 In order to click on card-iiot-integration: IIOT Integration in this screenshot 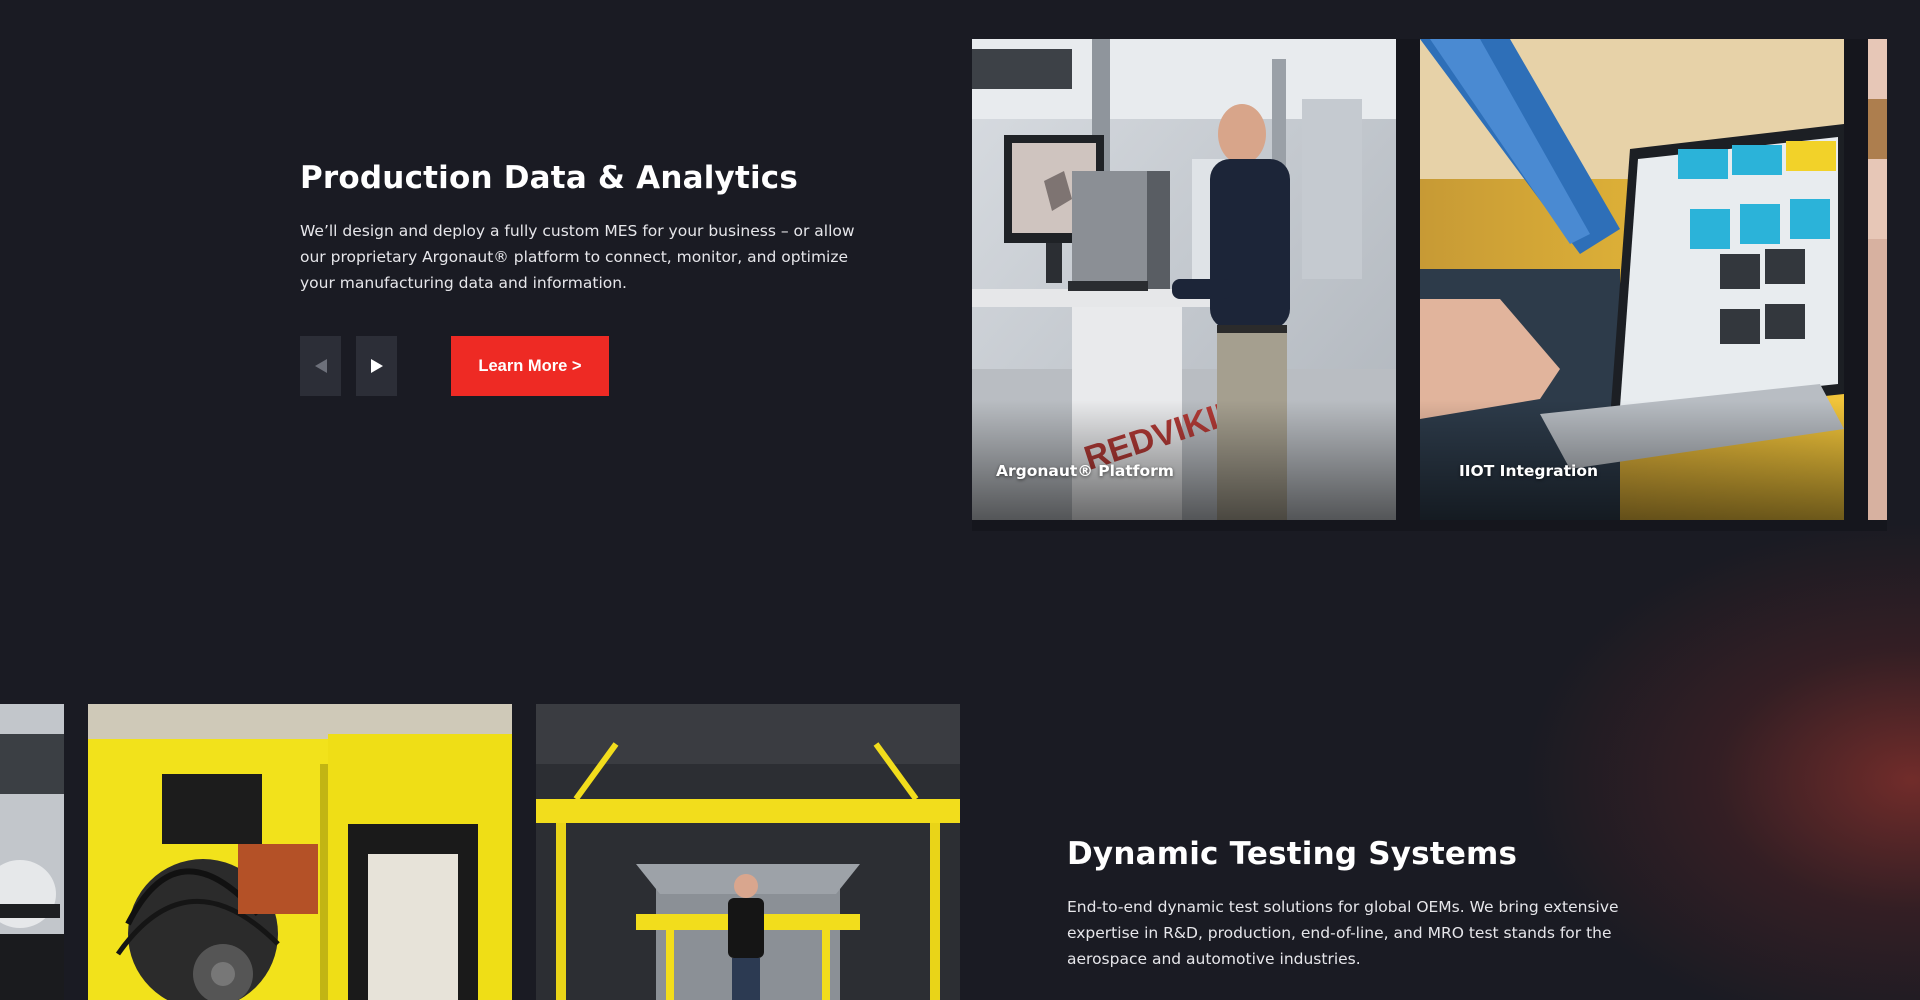, I will do `click(1632, 279)`.